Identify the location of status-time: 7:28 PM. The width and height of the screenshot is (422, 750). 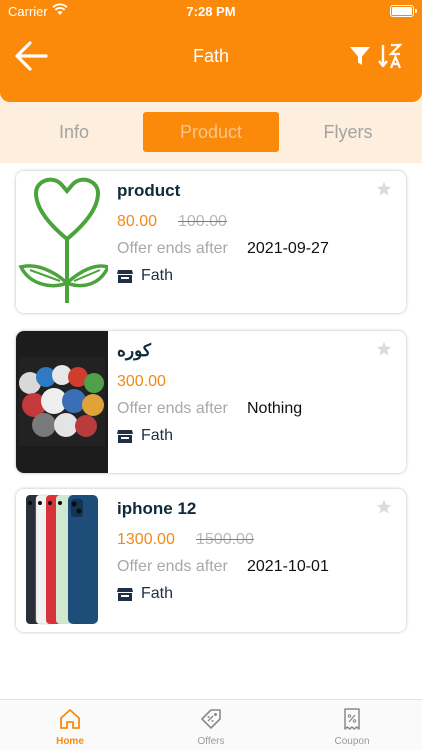
(211, 11).